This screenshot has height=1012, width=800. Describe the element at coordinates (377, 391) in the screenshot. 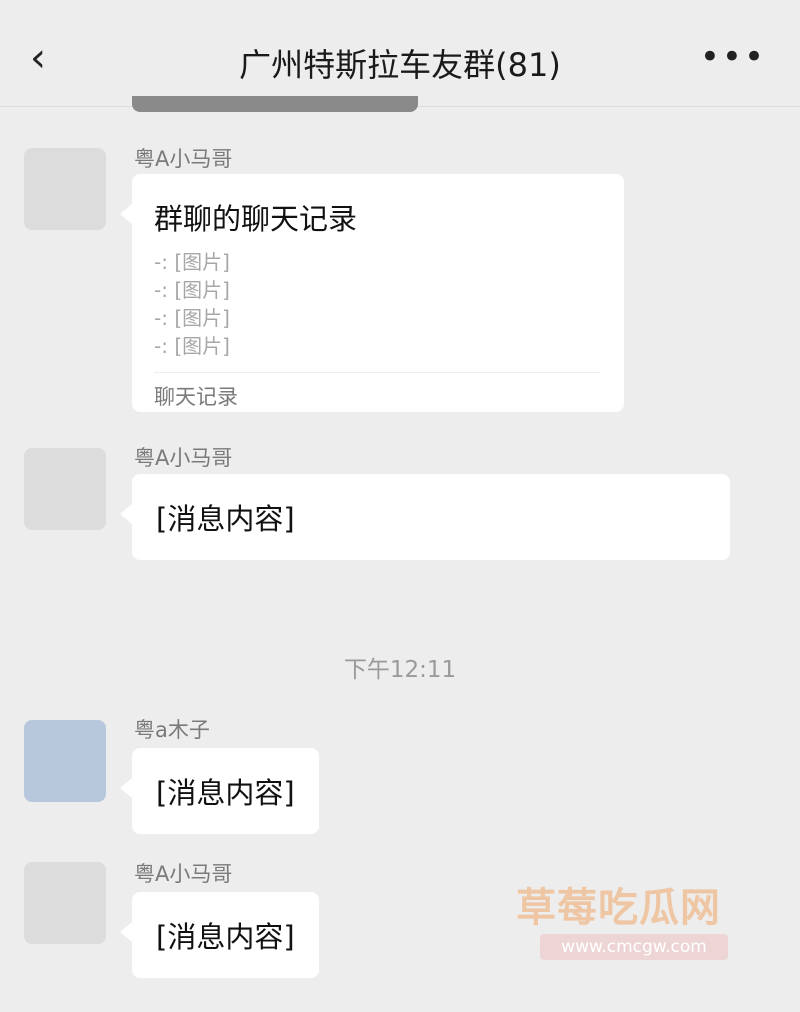

I see `card-footer: 聊天记录` at that location.